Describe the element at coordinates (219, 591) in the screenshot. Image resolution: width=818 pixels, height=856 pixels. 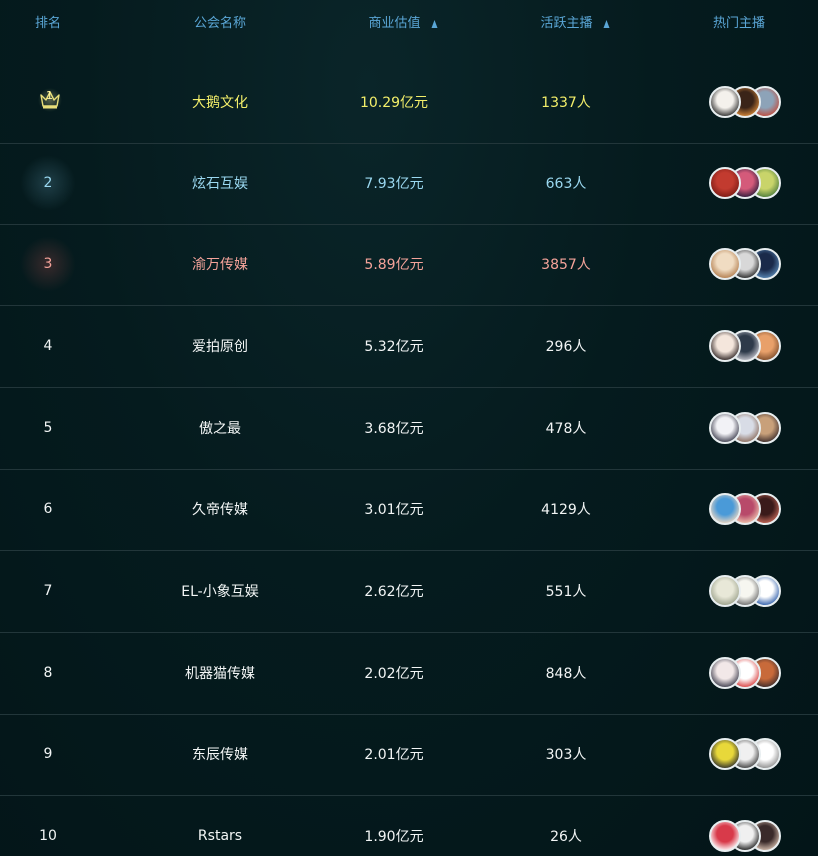
I see `guild-name: EL-小象互娱` at that location.